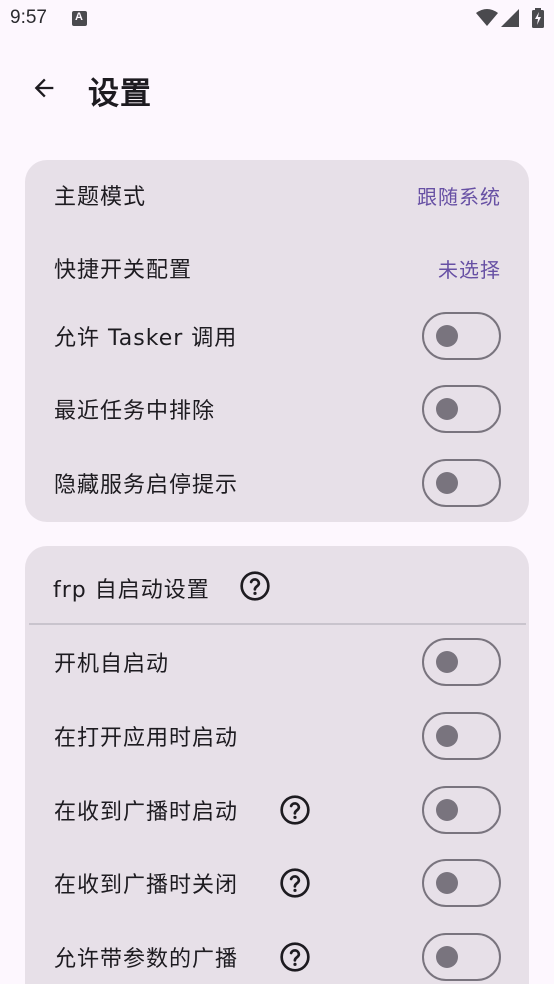 The height and width of the screenshot is (984, 554). Describe the element at coordinates (277, 810) in the screenshot. I see `start-on-broadcast-row: 在收到广播时启动` at that location.